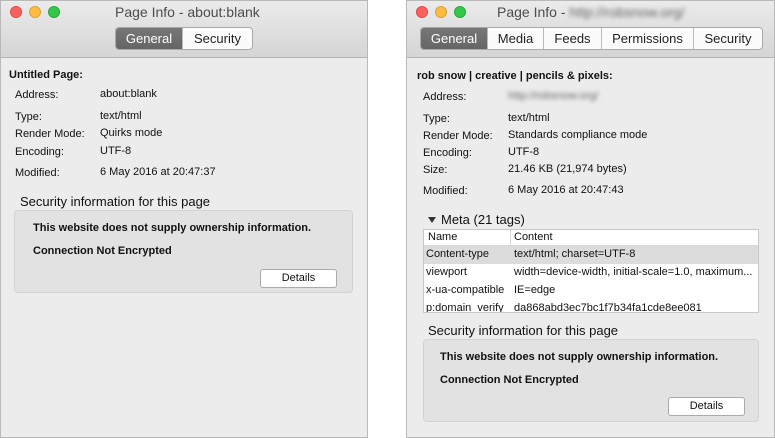 The height and width of the screenshot is (438, 775). I want to click on size-value: 21.46 KB (21,974 bytes), so click(567, 169).